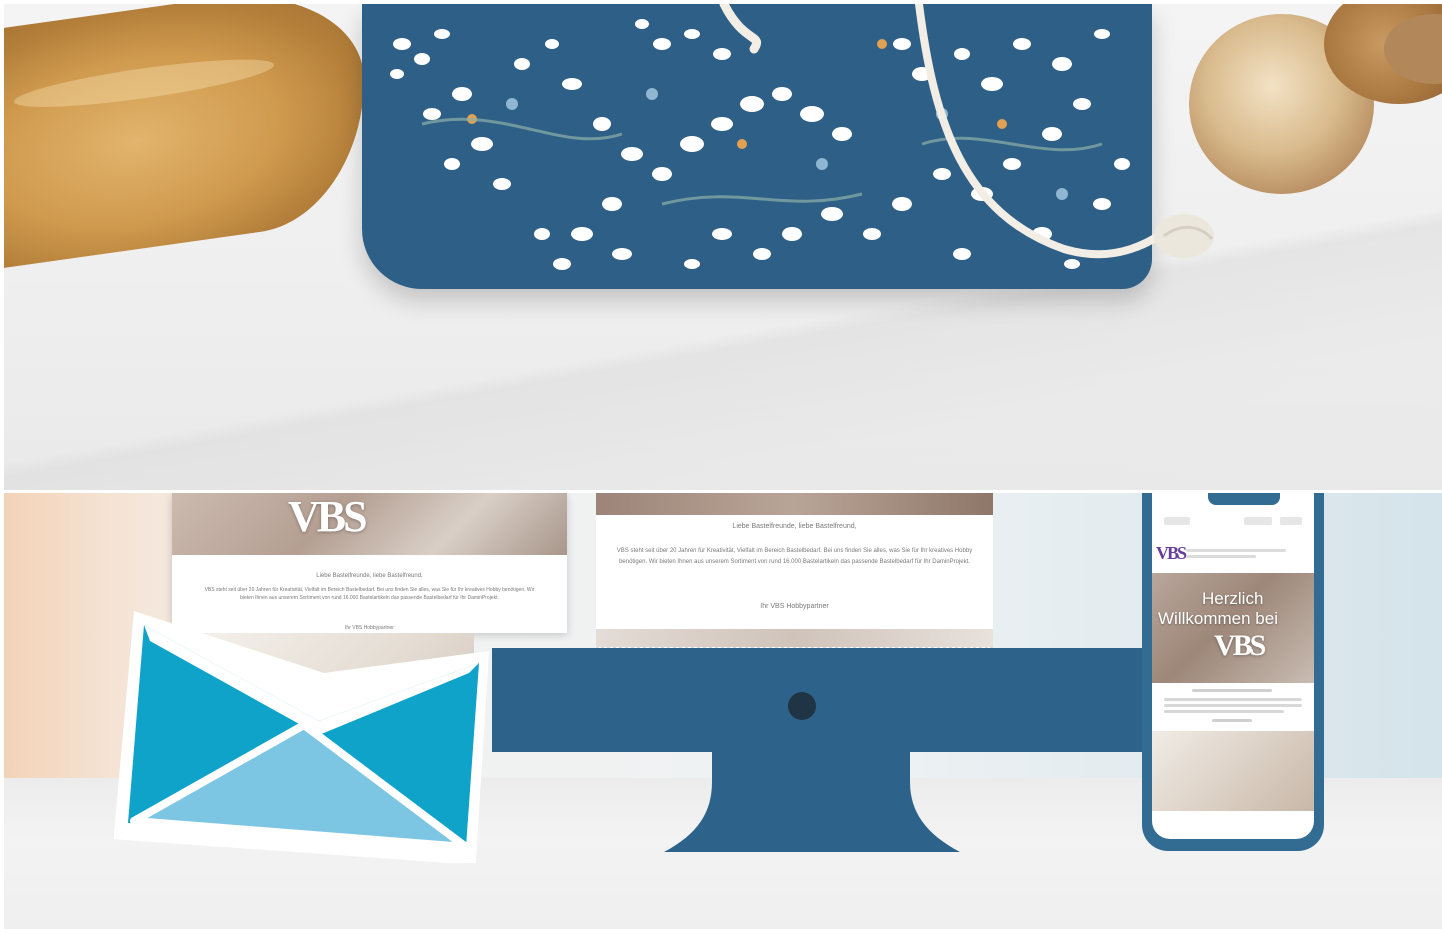  I want to click on phone-screen: VBS Herzlich Willkommen bei VBS, so click(1233, 666).